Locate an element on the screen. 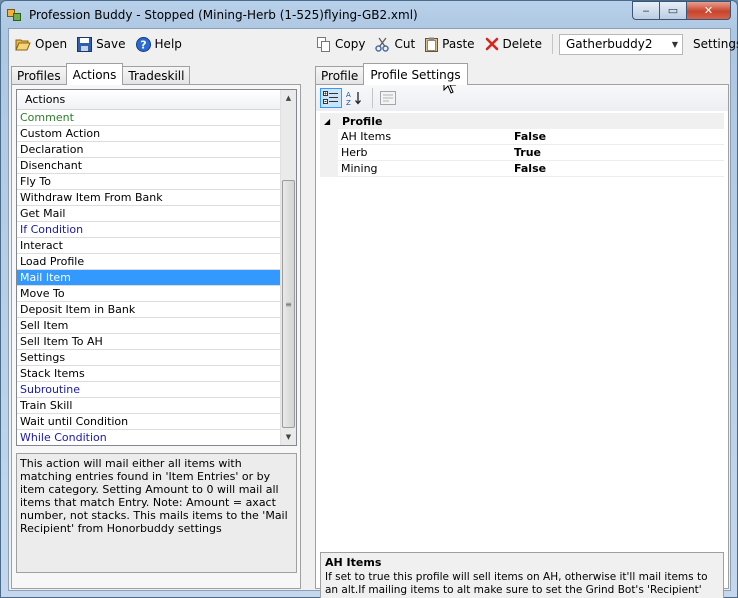  delete-button: Delete is located at coordinates (513, 44).